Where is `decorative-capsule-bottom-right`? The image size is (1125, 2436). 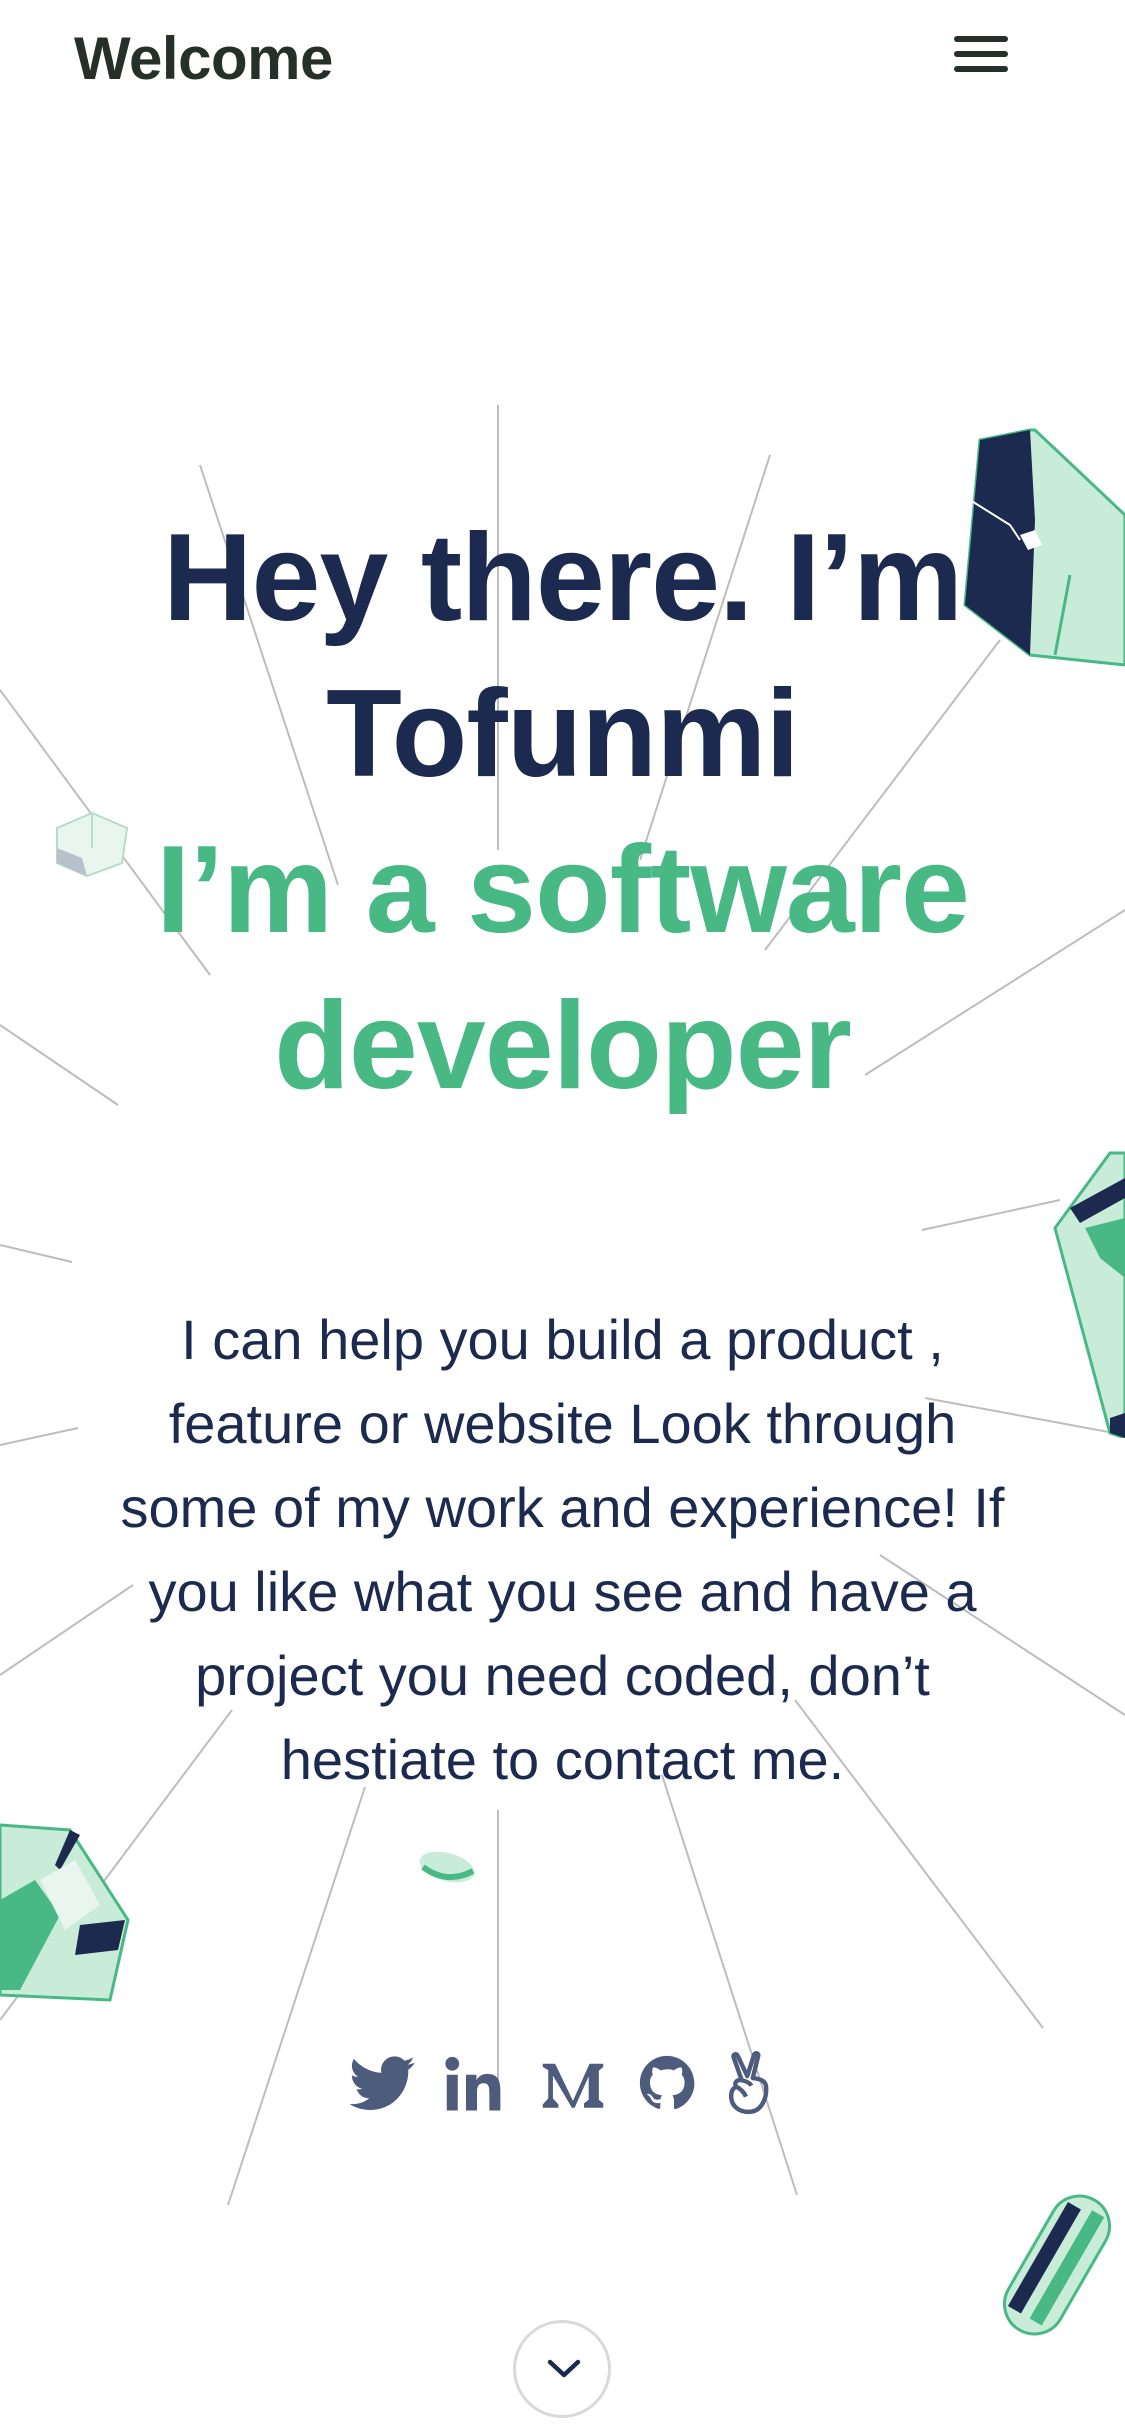
decorative-capsule-bottom-right is located at coordinates (1057, 2265).